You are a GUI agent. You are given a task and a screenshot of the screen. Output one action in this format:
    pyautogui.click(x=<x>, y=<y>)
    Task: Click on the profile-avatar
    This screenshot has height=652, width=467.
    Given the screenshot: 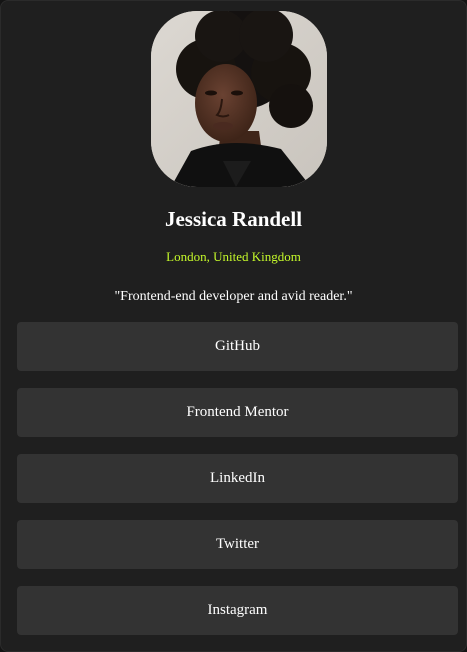 What is the action you would take?
    pyautogui.click(x=239, y=99)
    